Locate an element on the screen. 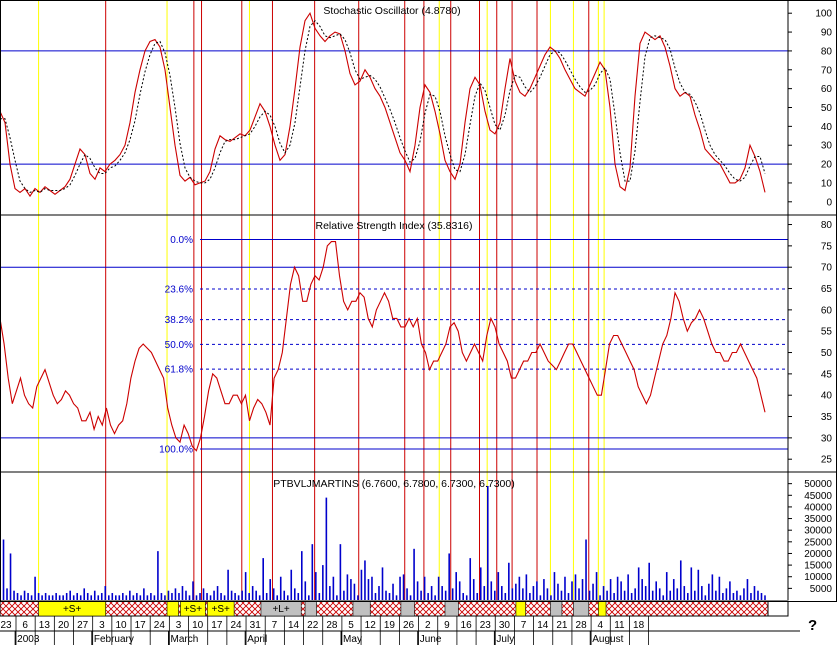 The width and height of the screenshot is (837, 645). rsi-ytick-label: 65 is located at coordinates (827, 289).